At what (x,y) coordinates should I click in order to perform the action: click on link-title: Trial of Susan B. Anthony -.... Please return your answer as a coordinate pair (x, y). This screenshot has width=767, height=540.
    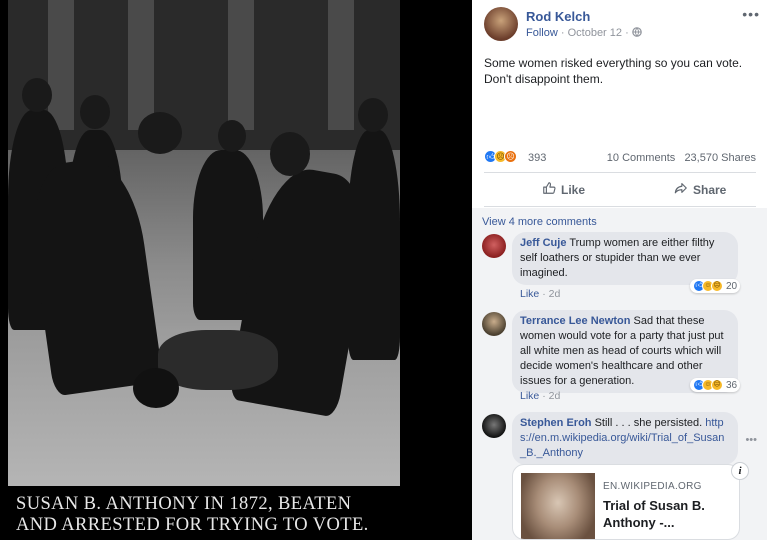
    Looking at the image, I should click on (654, 514).